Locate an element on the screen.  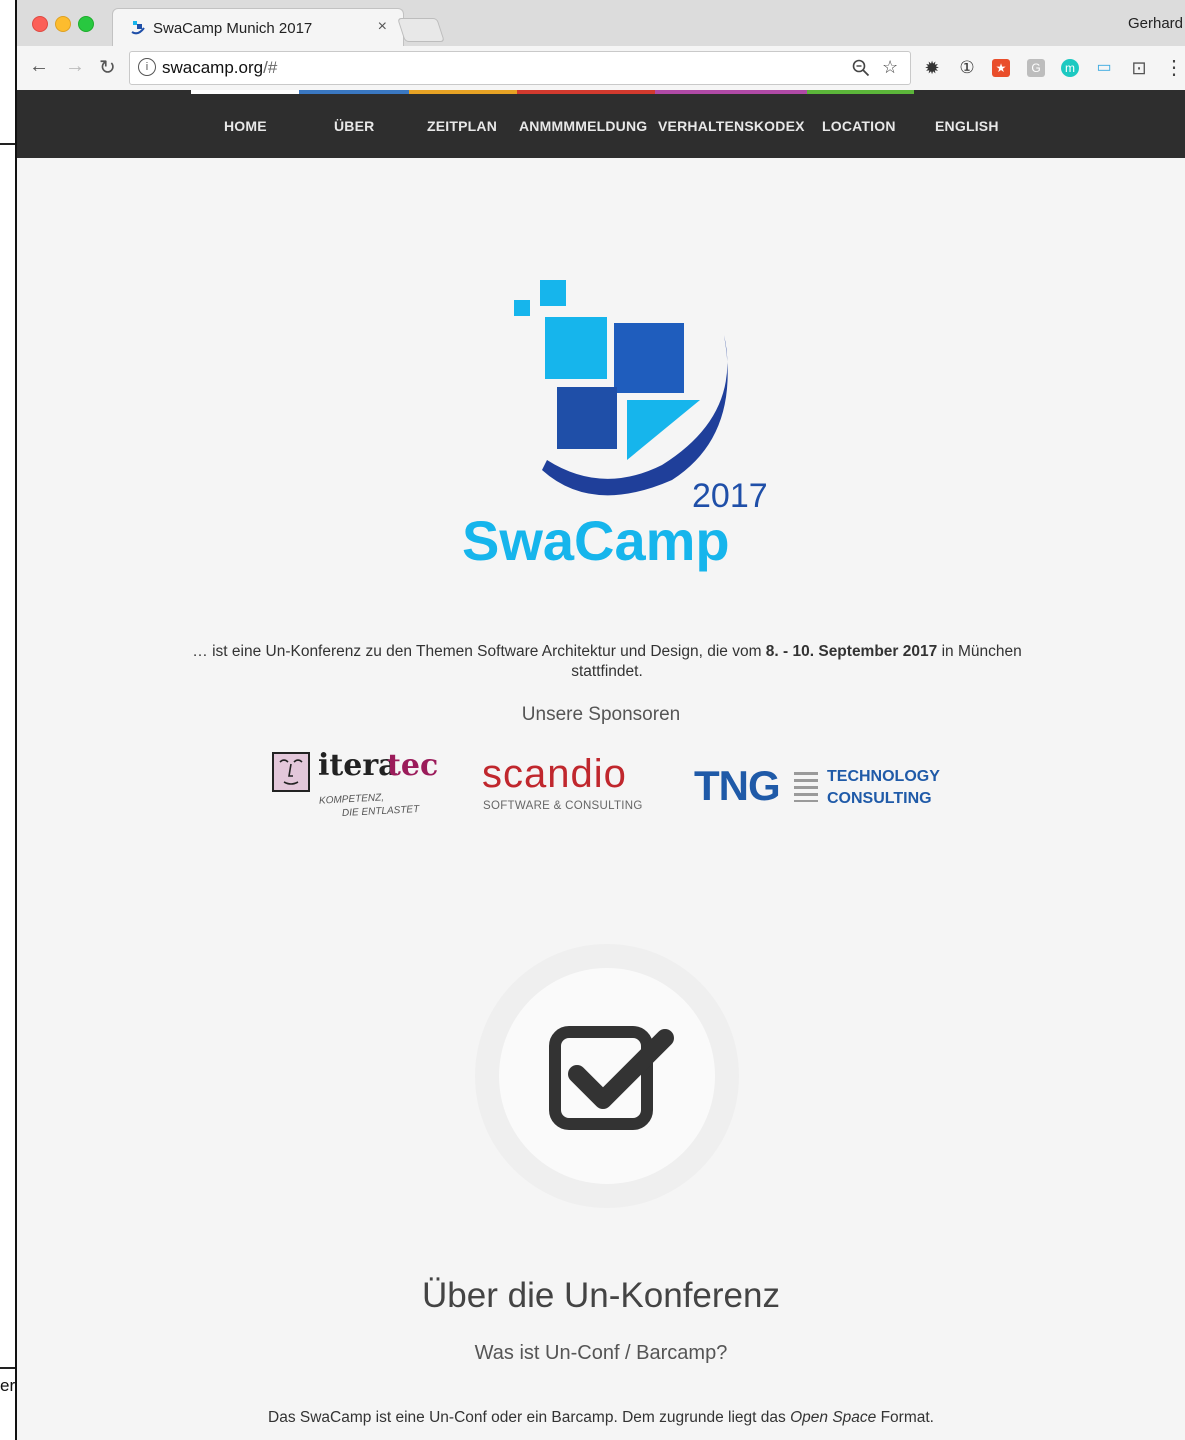
tab-title: SwaCamp Munich 2017 is located at coordinates (233, 28).